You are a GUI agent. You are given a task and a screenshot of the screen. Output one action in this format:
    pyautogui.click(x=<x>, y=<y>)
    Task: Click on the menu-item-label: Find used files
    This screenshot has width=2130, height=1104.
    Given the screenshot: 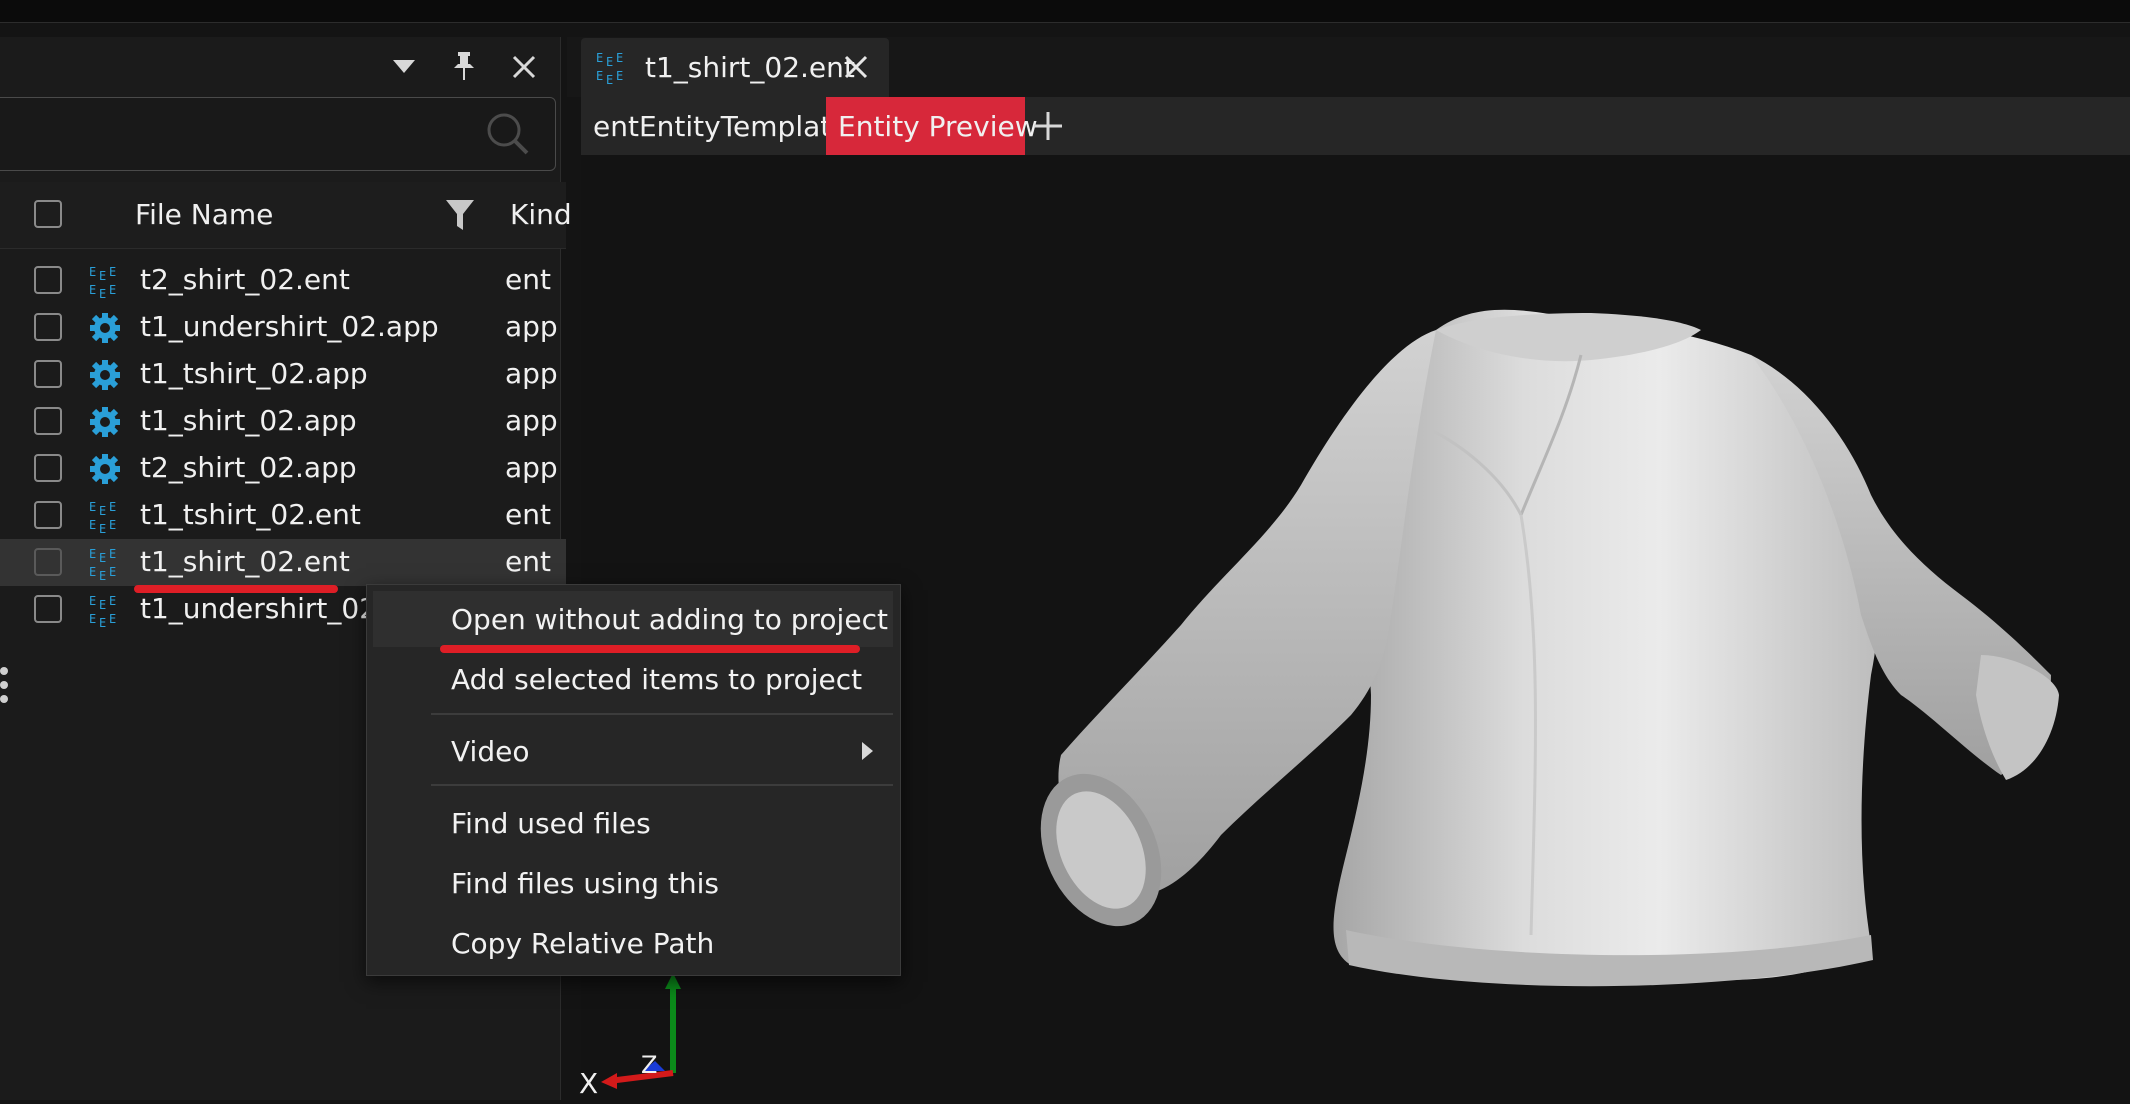 What is the action you would take?
    pyautogui.click(x=551, y=823)
    